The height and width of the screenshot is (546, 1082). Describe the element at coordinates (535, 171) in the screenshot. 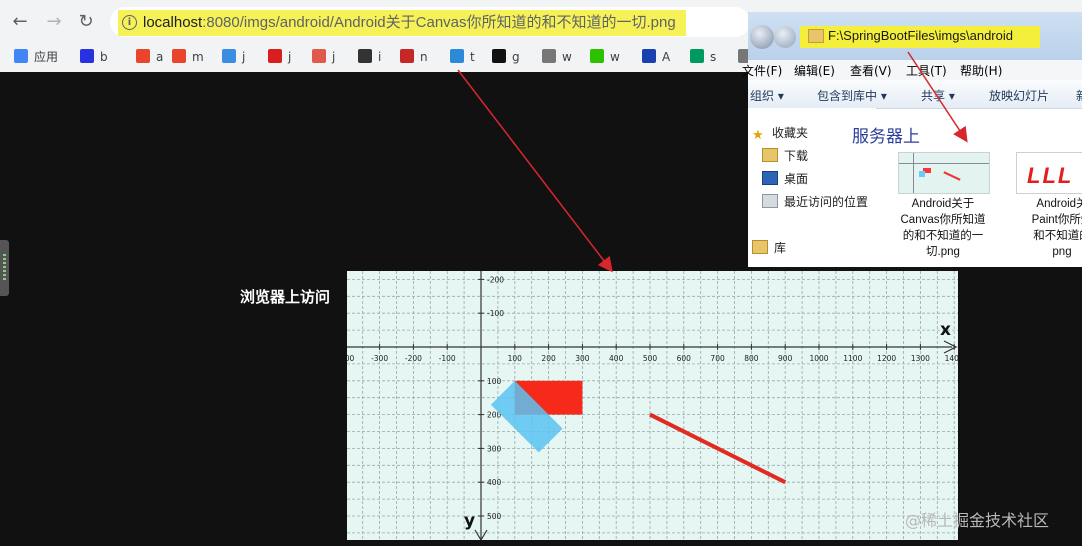

I see `arrow-url-to-canvas` at that location.